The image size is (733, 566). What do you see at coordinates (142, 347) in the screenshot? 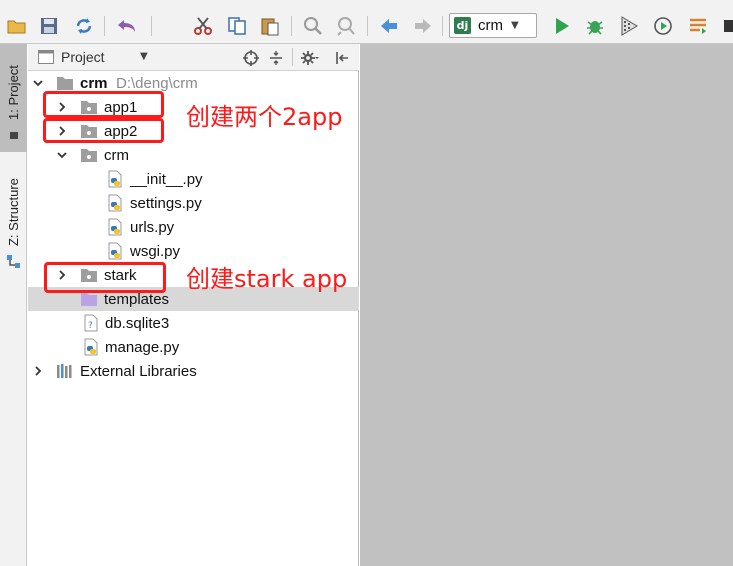
I see `file-name: manage.py` at bounding box center [142, 347].